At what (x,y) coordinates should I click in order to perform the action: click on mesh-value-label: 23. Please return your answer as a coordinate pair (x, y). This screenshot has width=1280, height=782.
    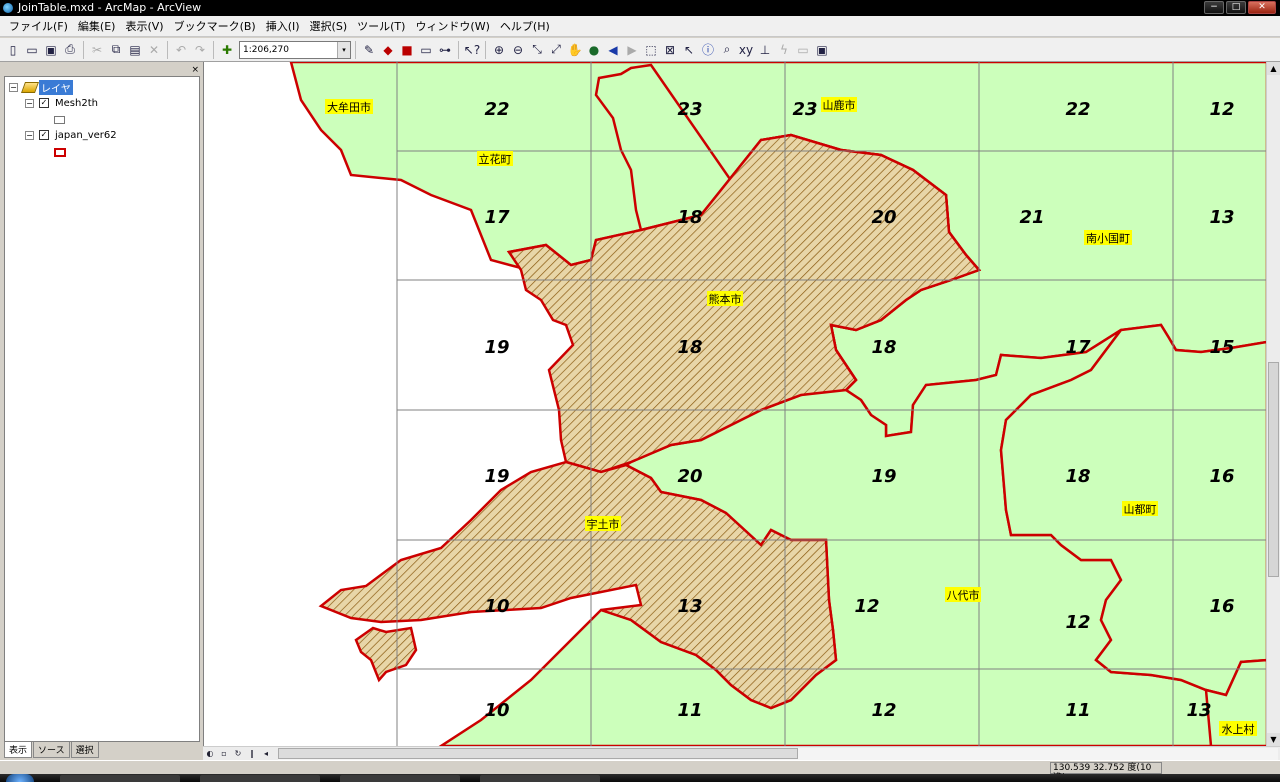
    Looking at the image, I should click on (689, 109).